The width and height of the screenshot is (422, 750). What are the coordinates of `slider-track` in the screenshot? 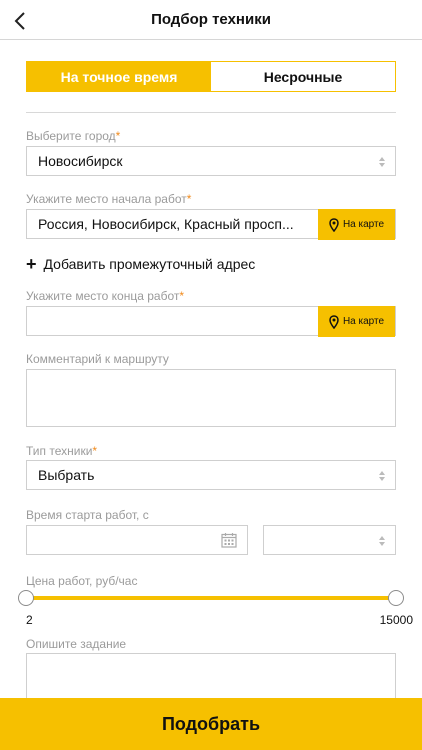 It's located at (211, 598).